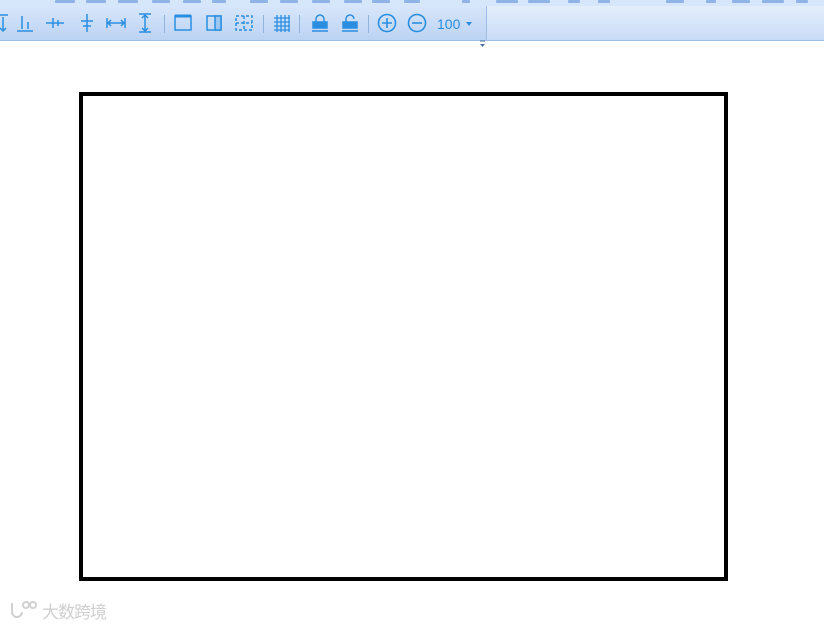  I want to click on layout-toolbar: 100, so click(243, 26).